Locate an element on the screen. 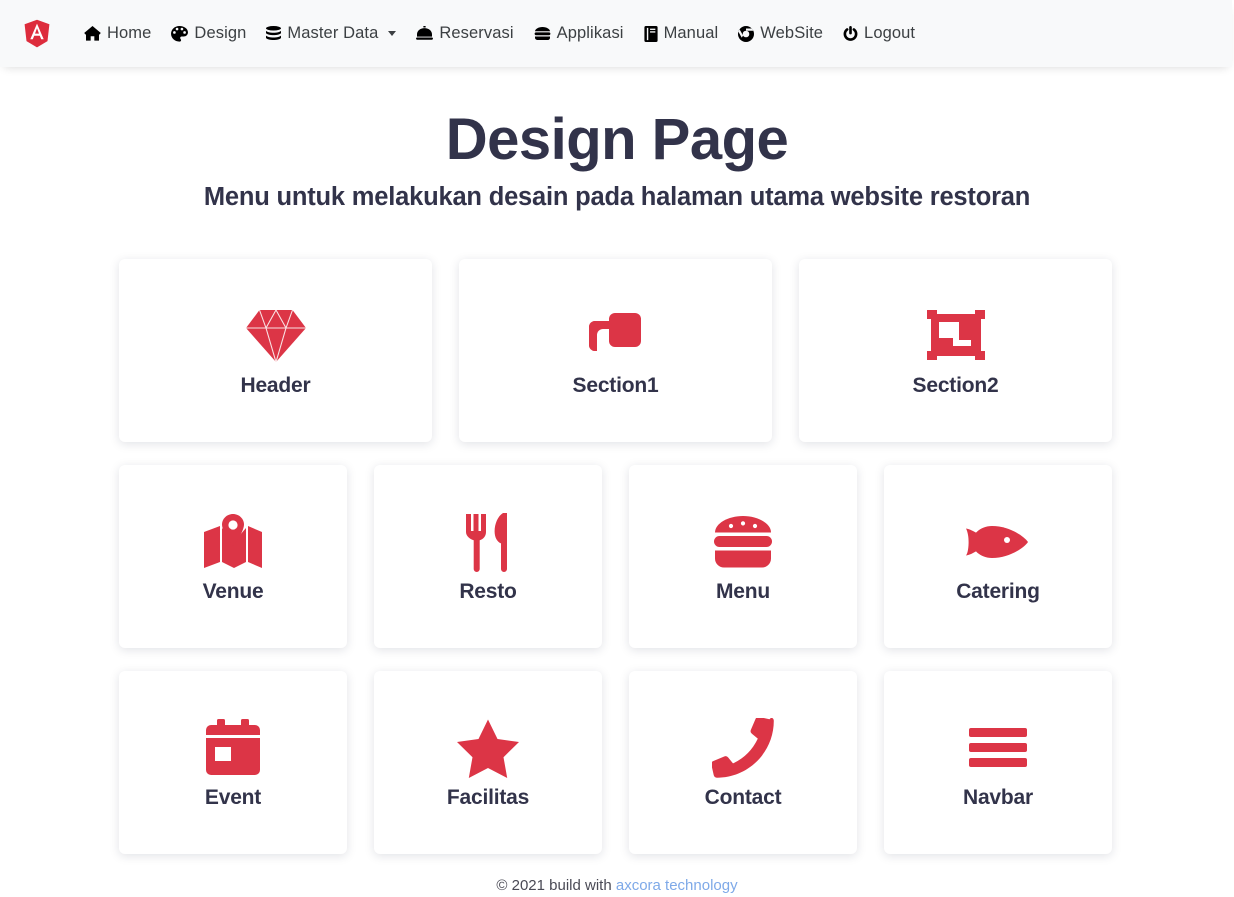  nav-item-design: Design is located at coordinates (208, 33).